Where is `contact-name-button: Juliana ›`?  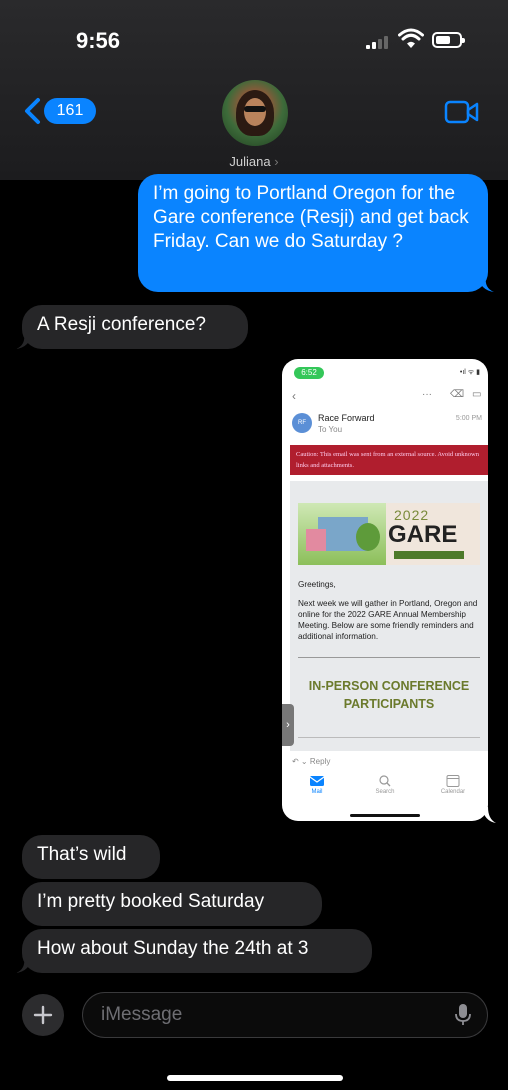
contact-name-button: Juliana › is located at coordinates (254, 161).